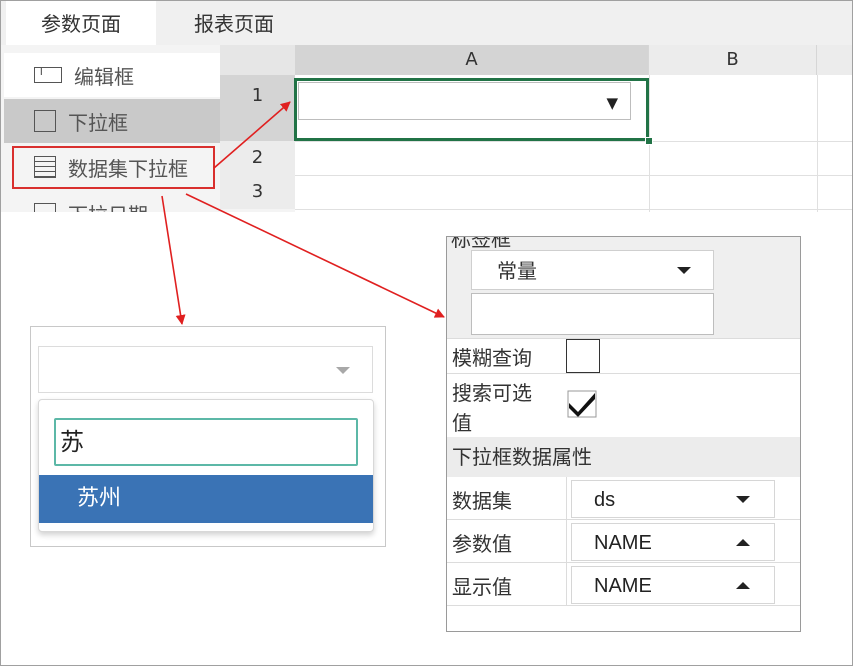  I want to click on search-optional-checkbox, so click(581, 404).